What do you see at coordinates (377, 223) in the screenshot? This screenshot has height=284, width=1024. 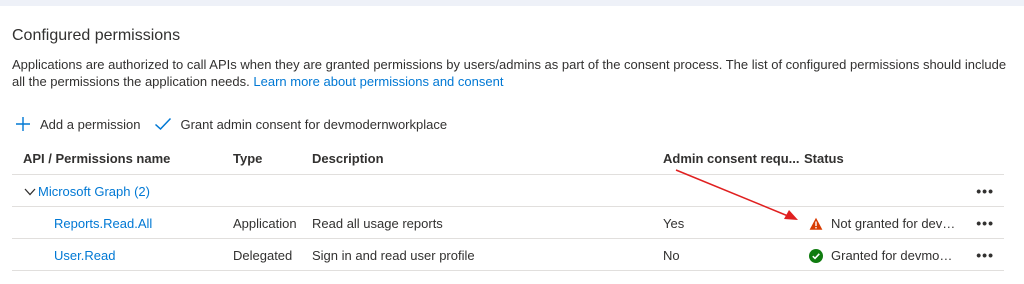 I see `permission-description: Read all usage reports` at bounding box center [377, 223].